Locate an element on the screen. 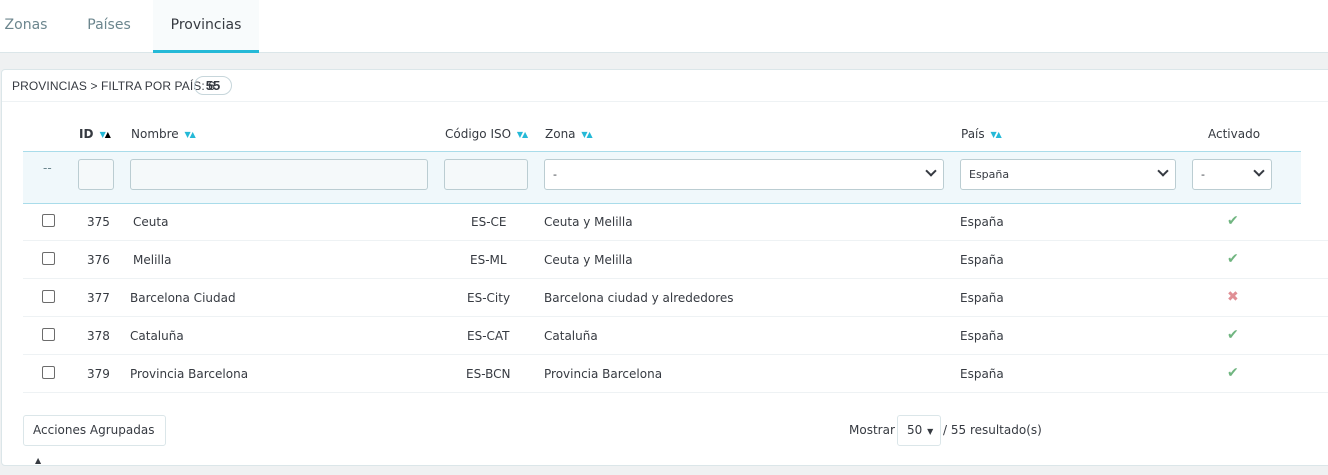 This screenshot has height=475, width=1328. per-page-value: 50 is located at coordinates (915, 430).